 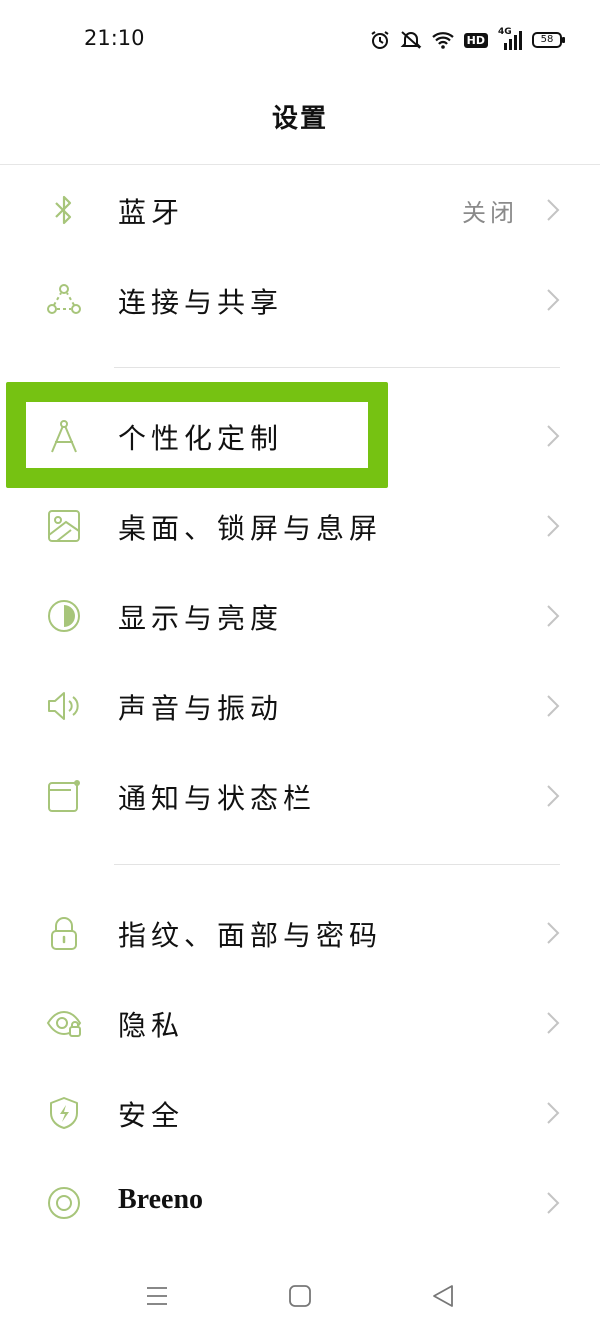 What do you see at coordinates (63, 706) in the screenshot?
I see `speaker-icon` at bounding box center [63, 706].